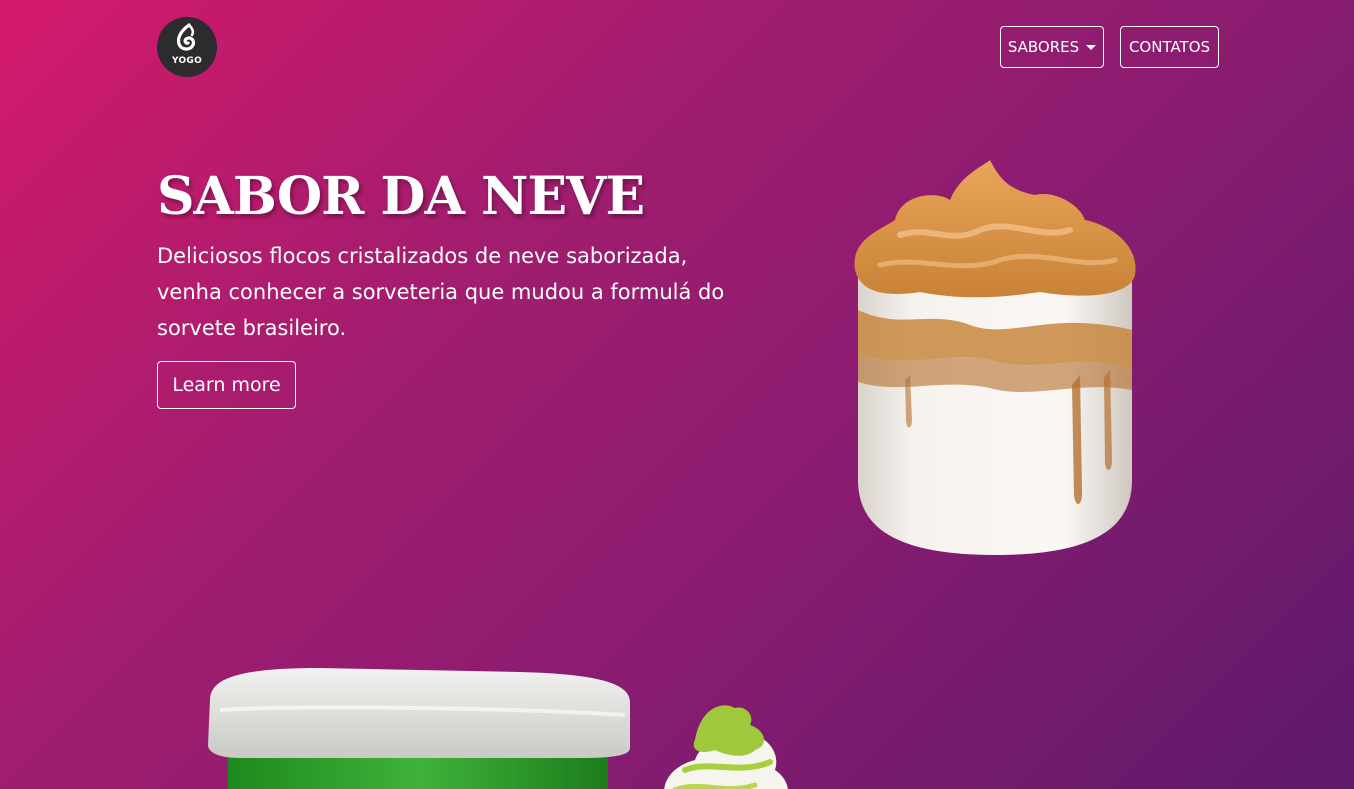 The height and width of the screenshot is (789, 1354). I want to click on contatos-label: CONTATOS, so click(1169, 47).